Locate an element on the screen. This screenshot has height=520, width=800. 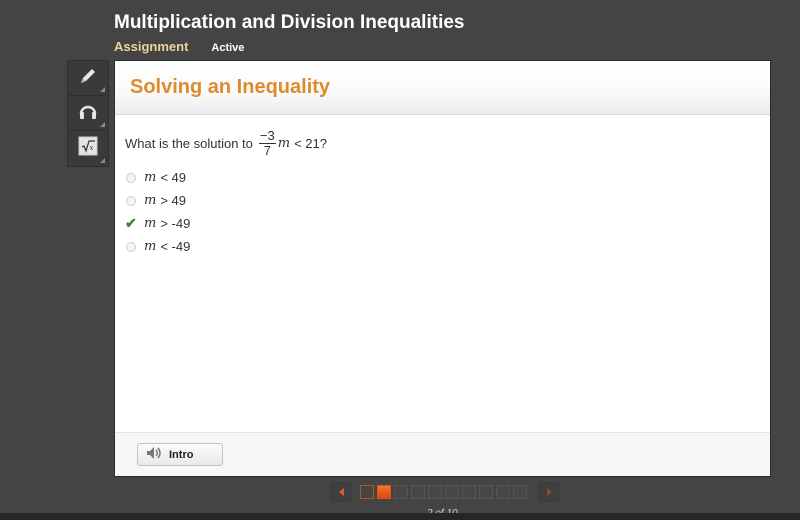
arrow-right-icon is located at coordinates (549, 492).